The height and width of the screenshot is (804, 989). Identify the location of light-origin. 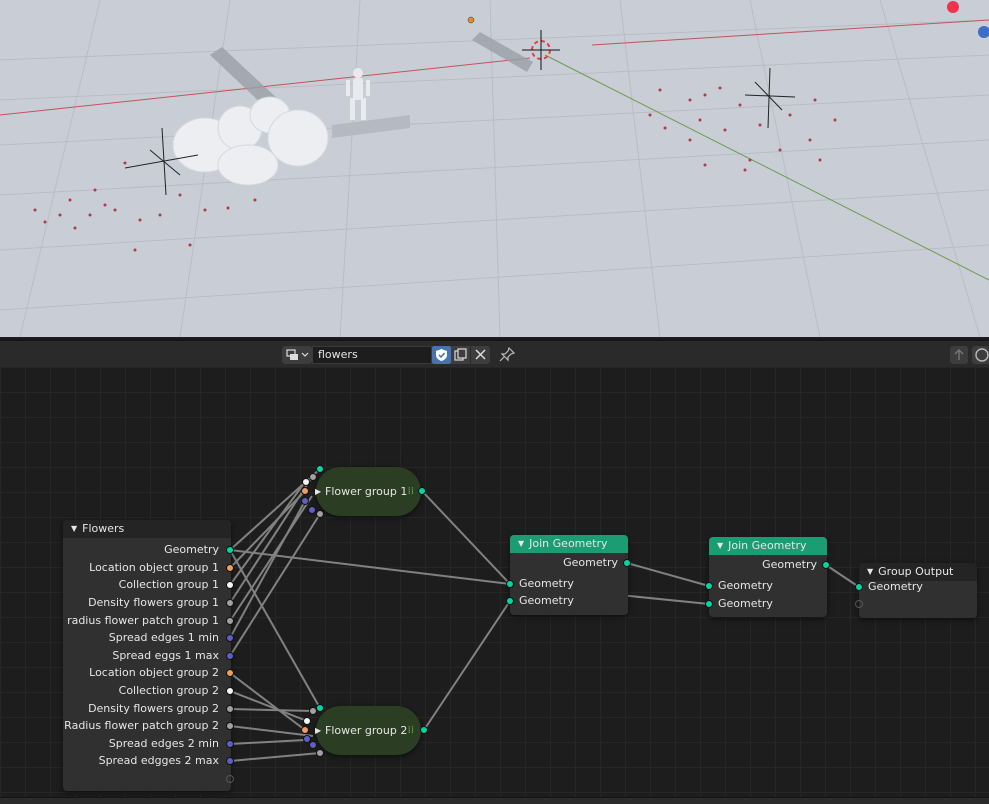
(471, 20).